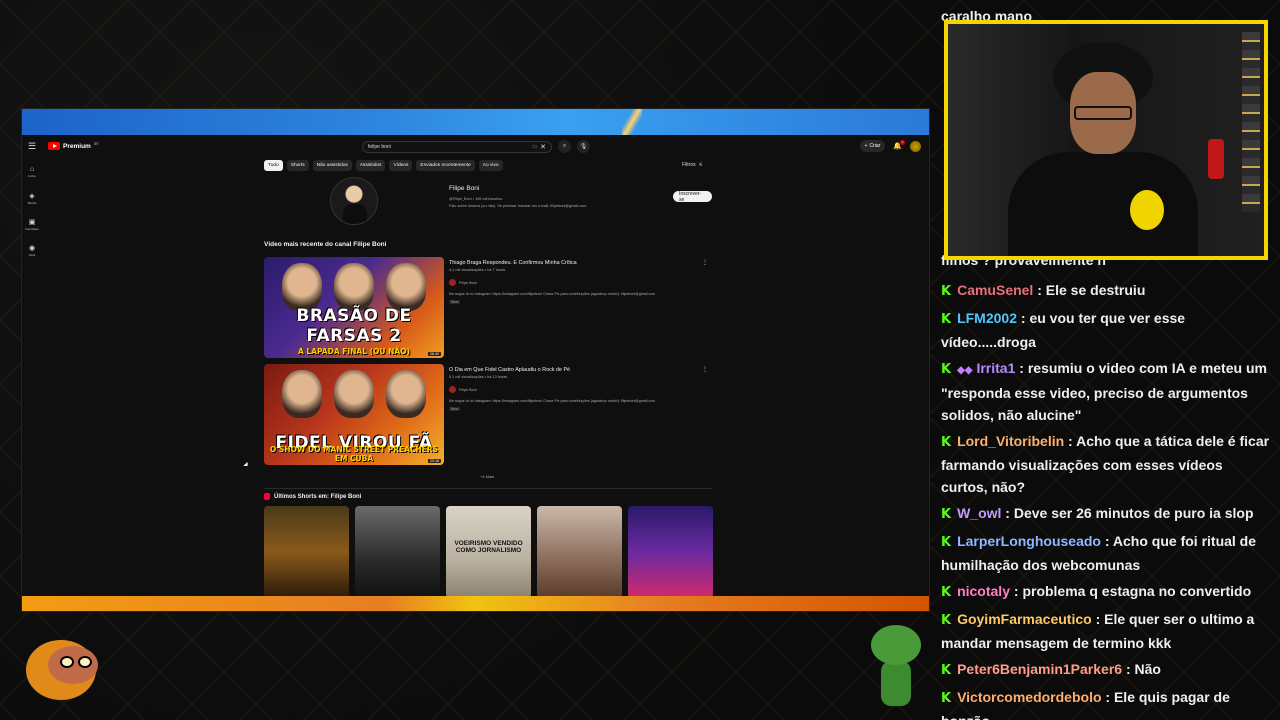 This screenshot has width=1280, height=720. Describe the element at coordinates (464, 188) in the screenshot. I see `channel-name: Filipe Boni` at that location.